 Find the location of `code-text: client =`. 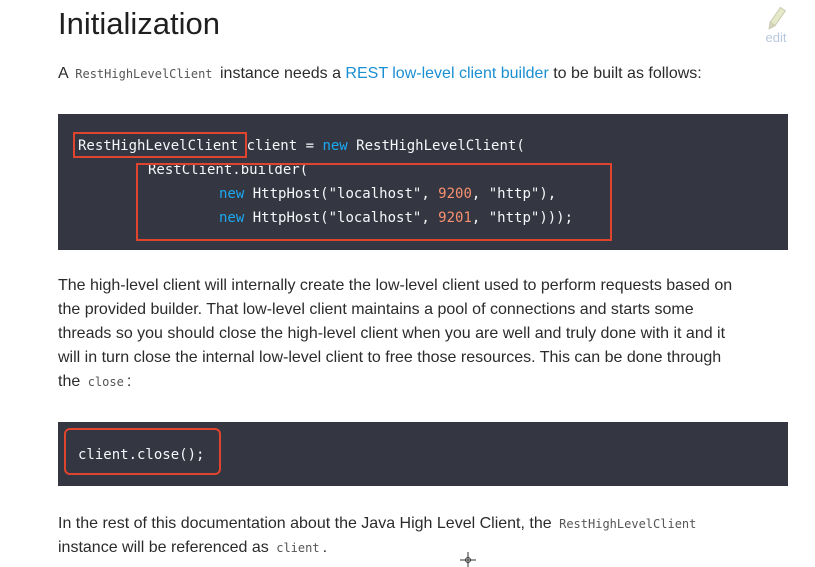

code-text: client = is located at coordinates (280, 146).